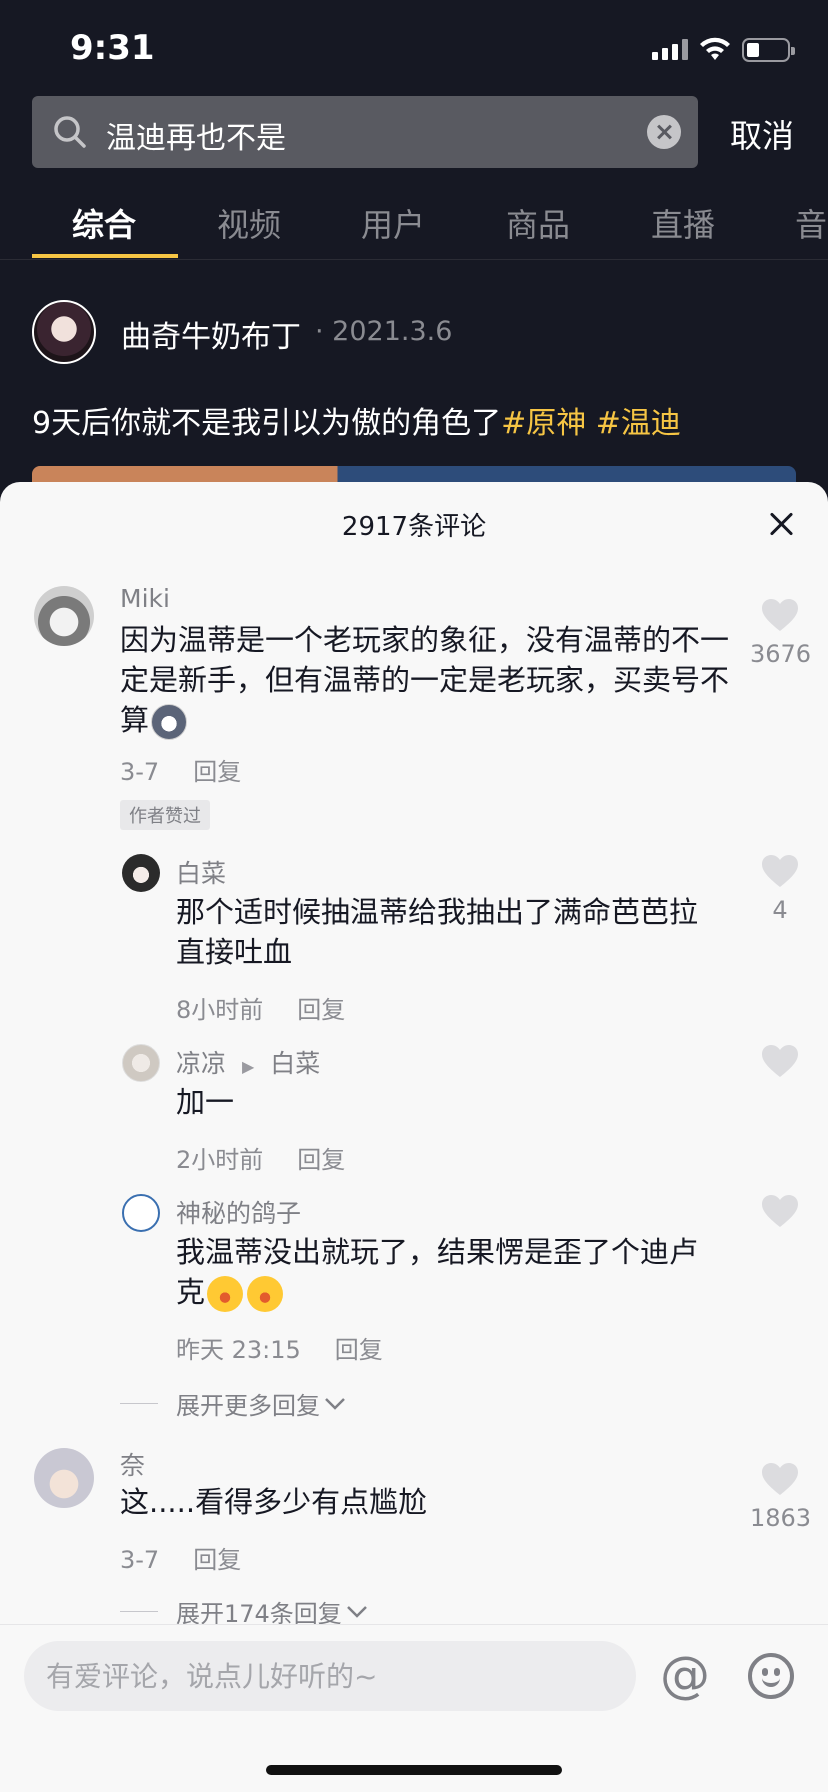 This screenshot has height=1792, width=828. I want to click on tab-live: 直播, so click(683, 223).